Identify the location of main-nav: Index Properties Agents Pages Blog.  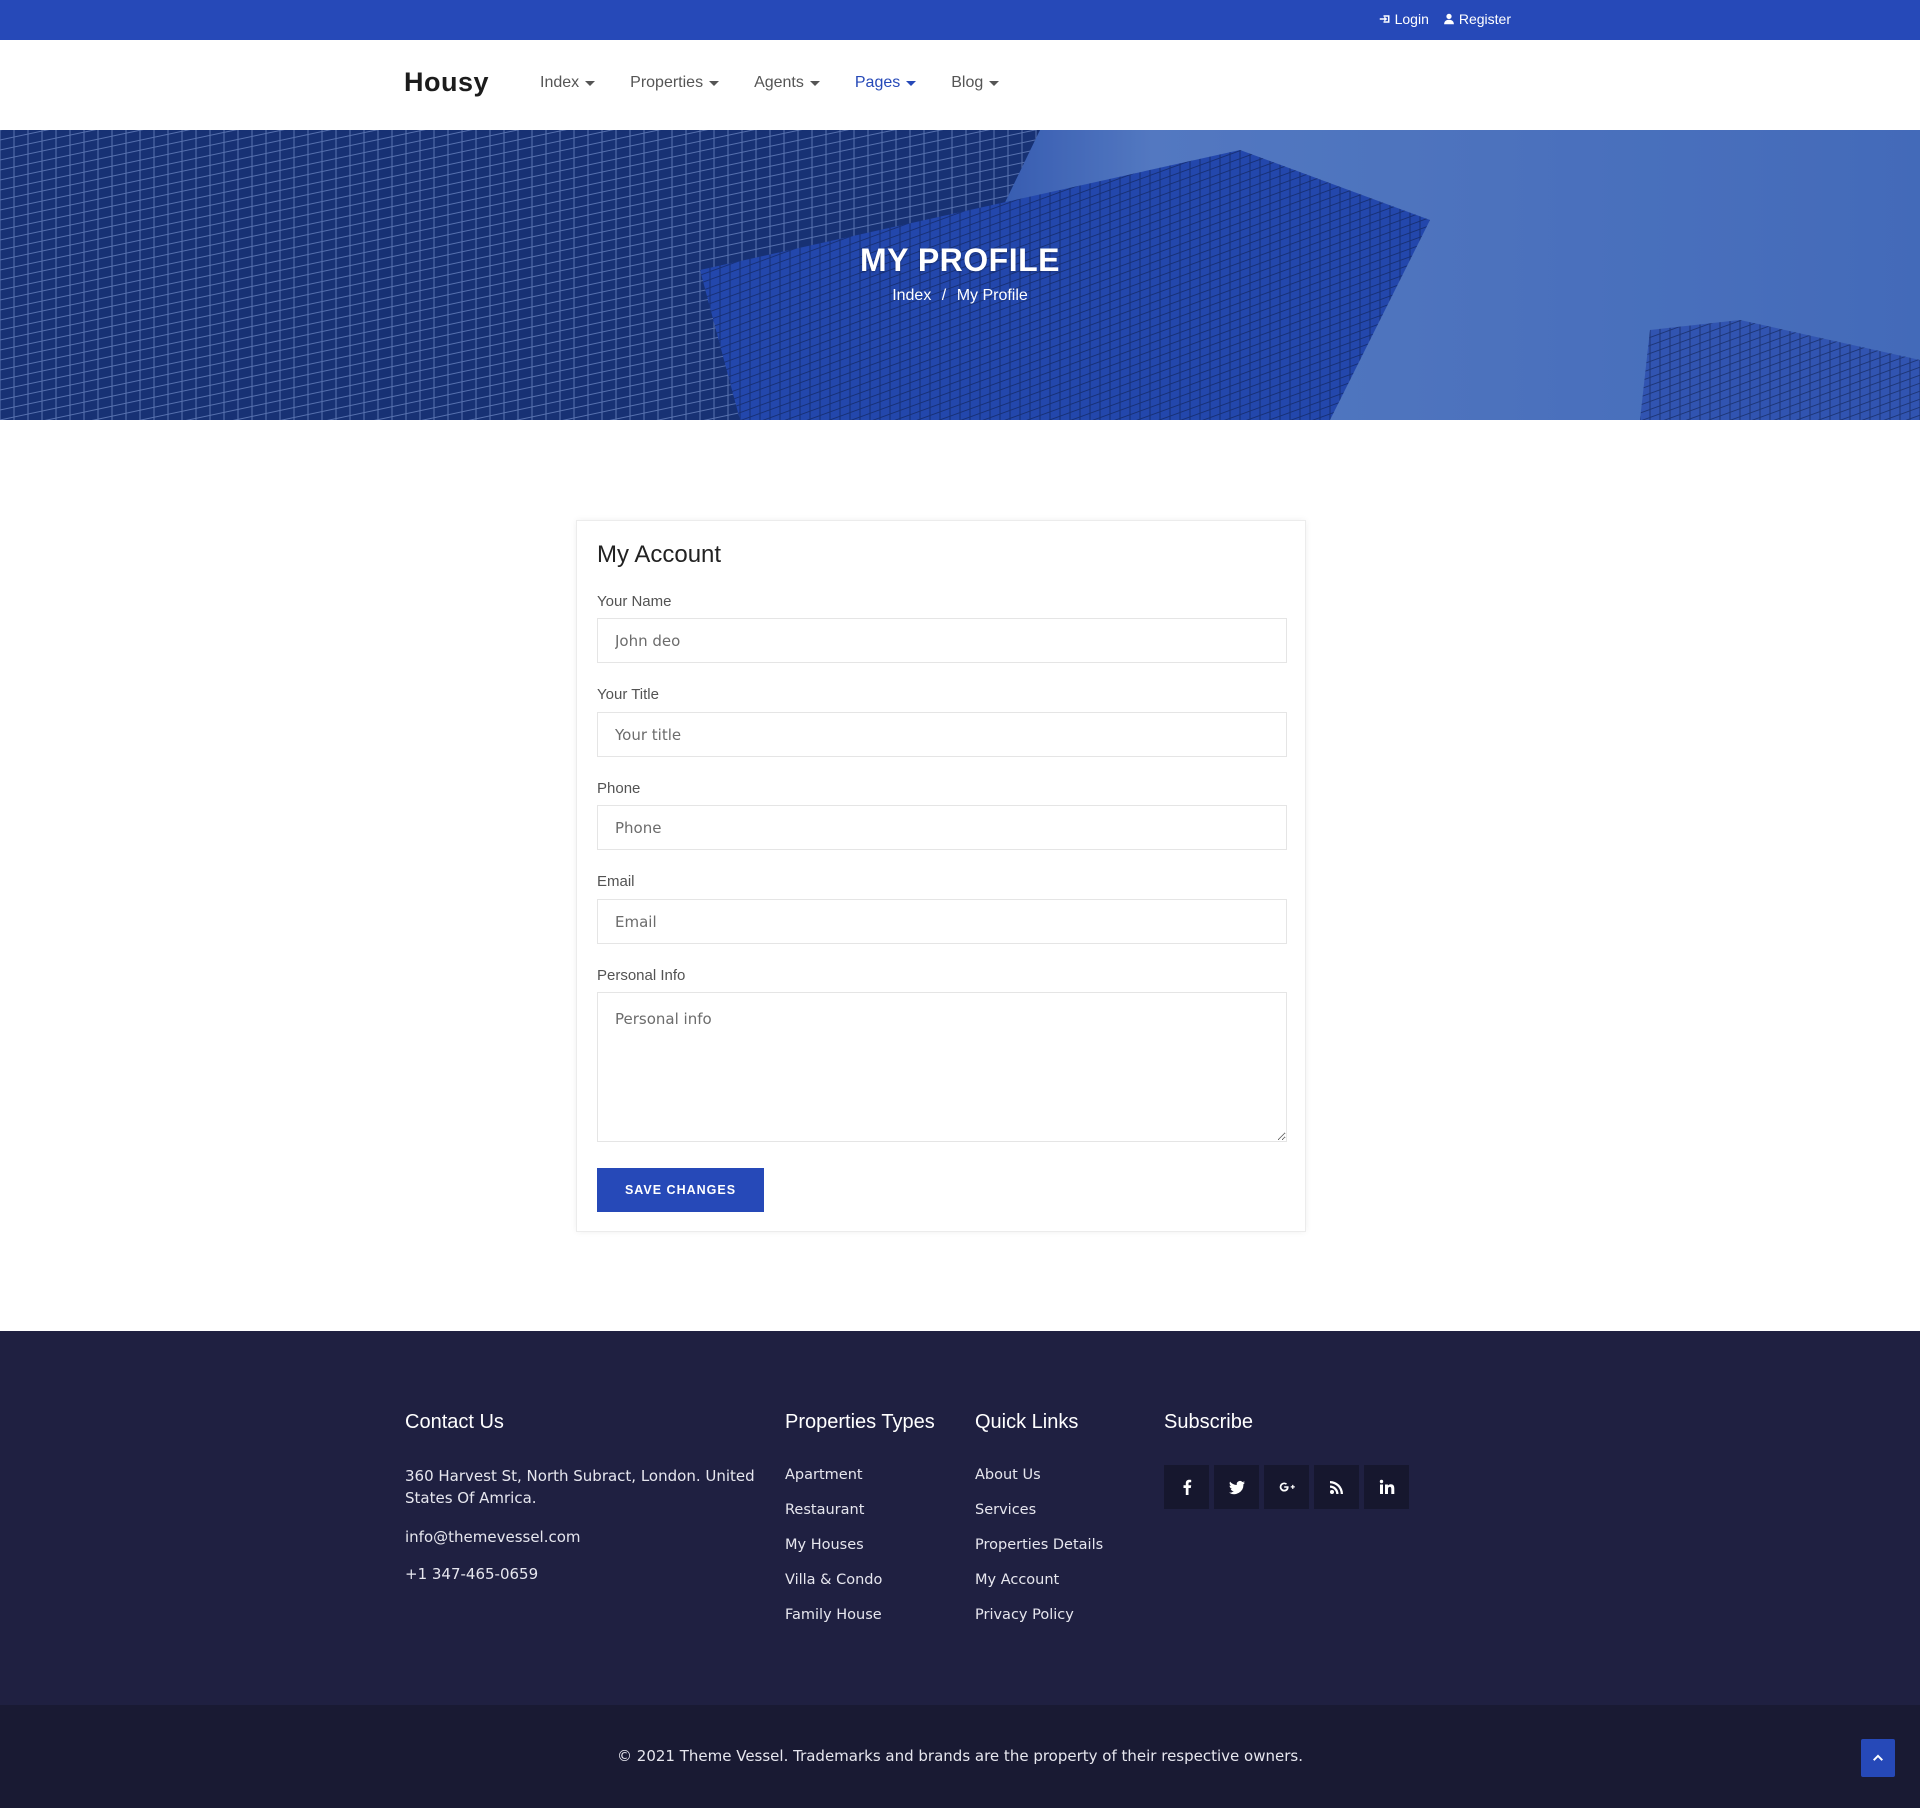
(787, 83).